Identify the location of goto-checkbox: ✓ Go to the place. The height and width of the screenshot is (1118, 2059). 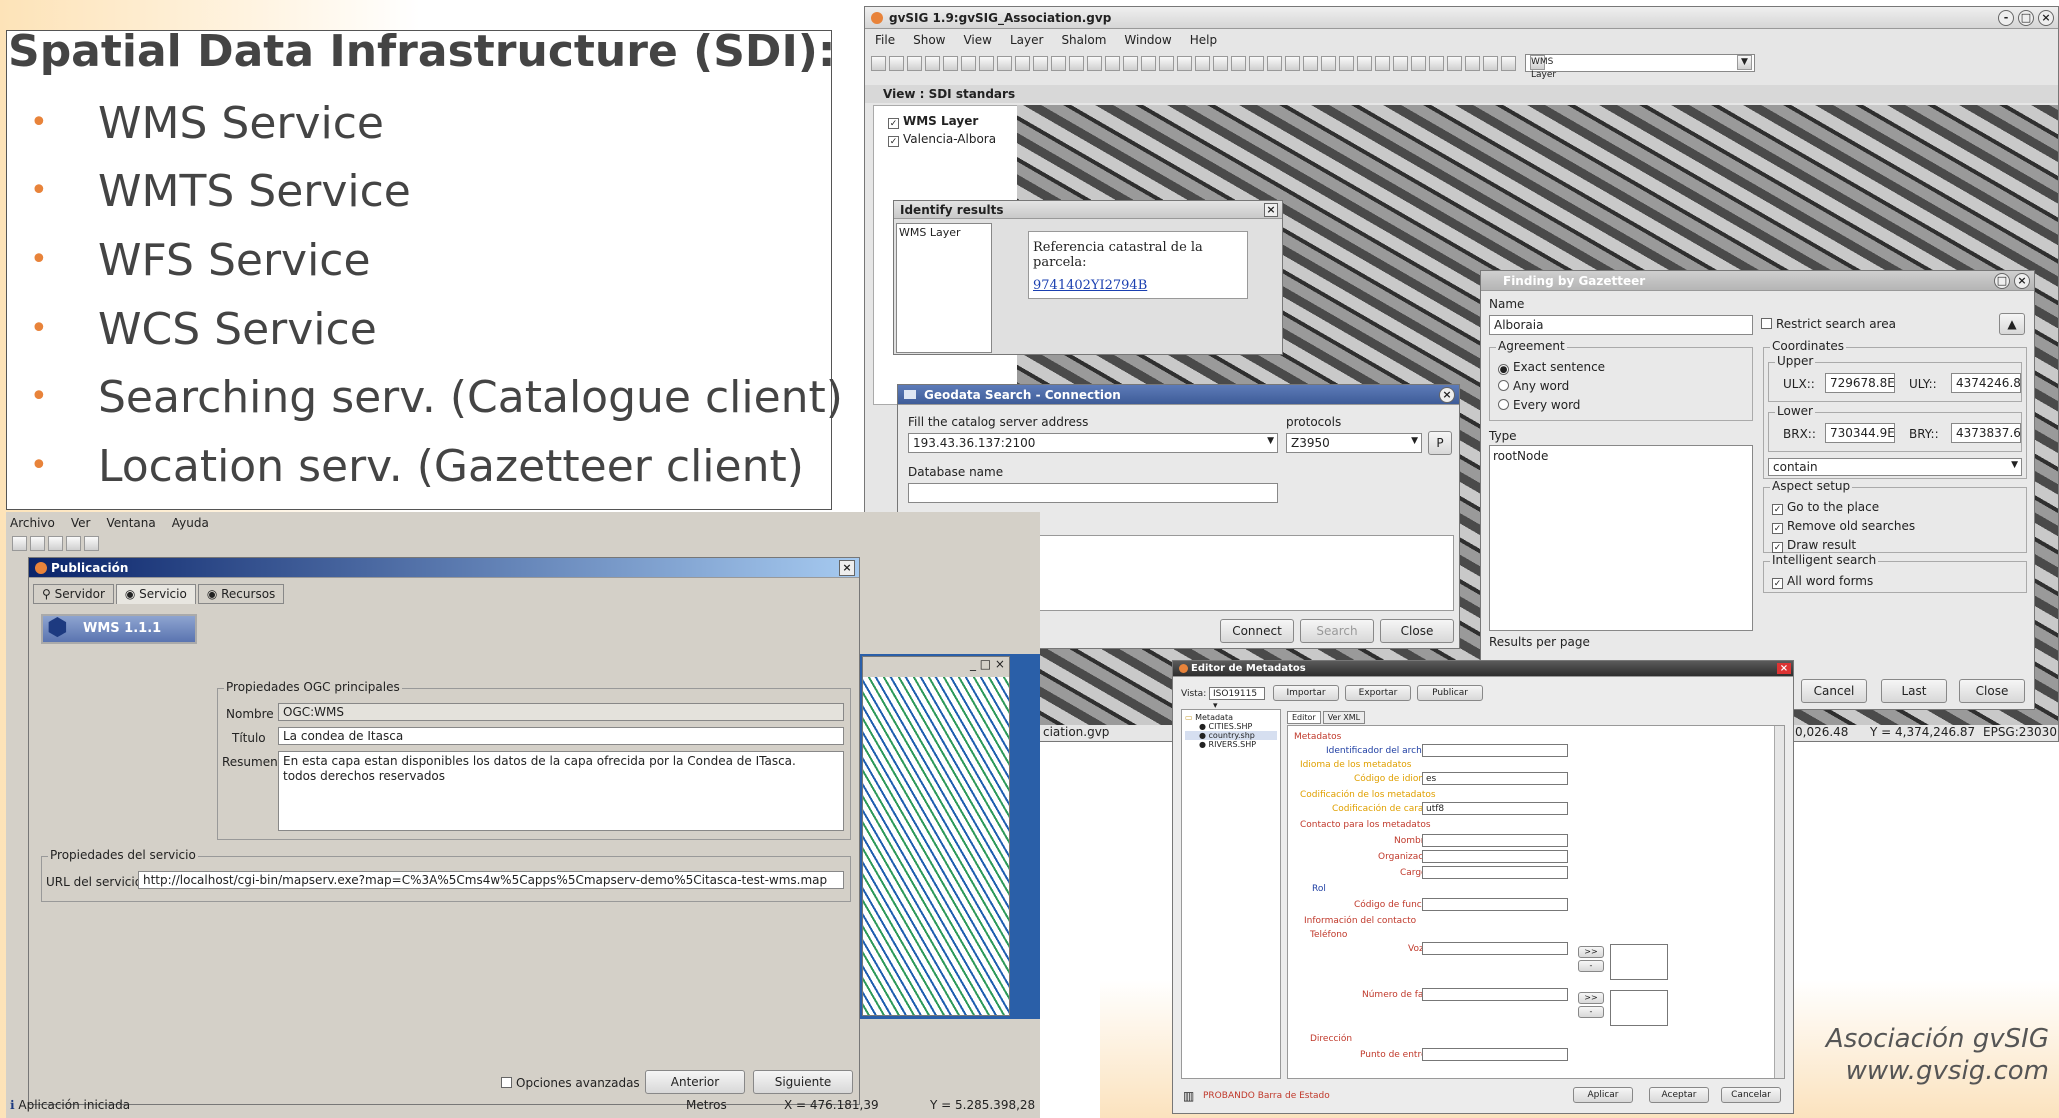
(1825, 507).